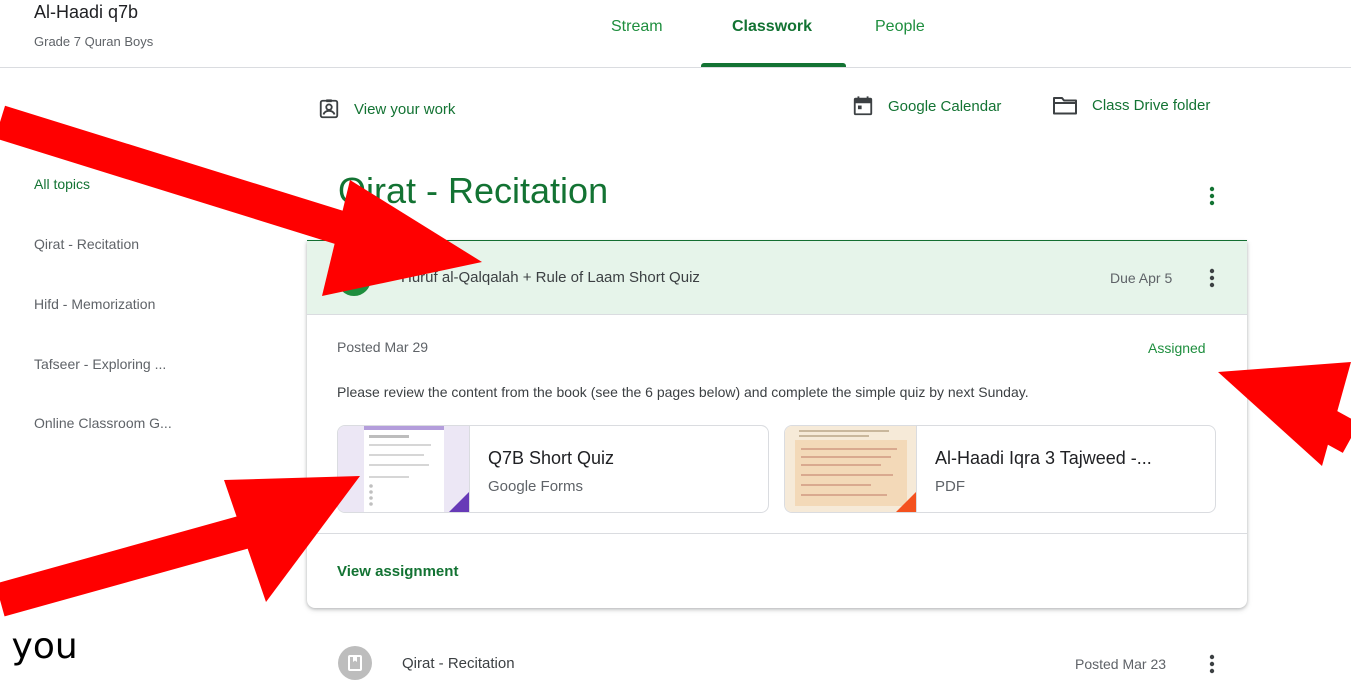 Image resolution: width=1351 pixels, height=683 pixels. Describe the element at coordinates (772, 27) in the screenshot. I see `tab-classwork: Classwork` at that location.